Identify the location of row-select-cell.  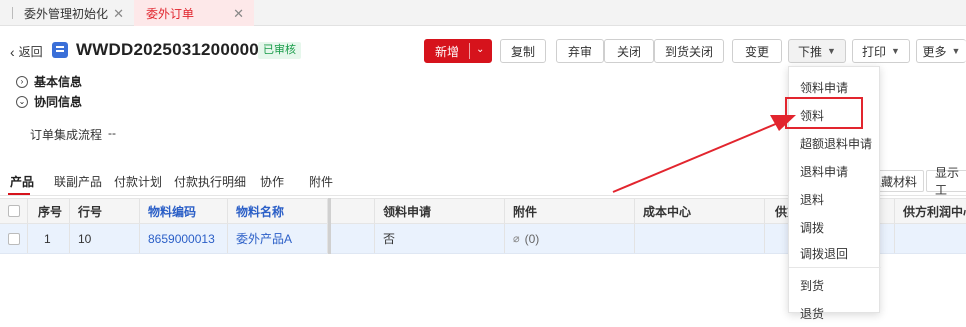
(14, 238).